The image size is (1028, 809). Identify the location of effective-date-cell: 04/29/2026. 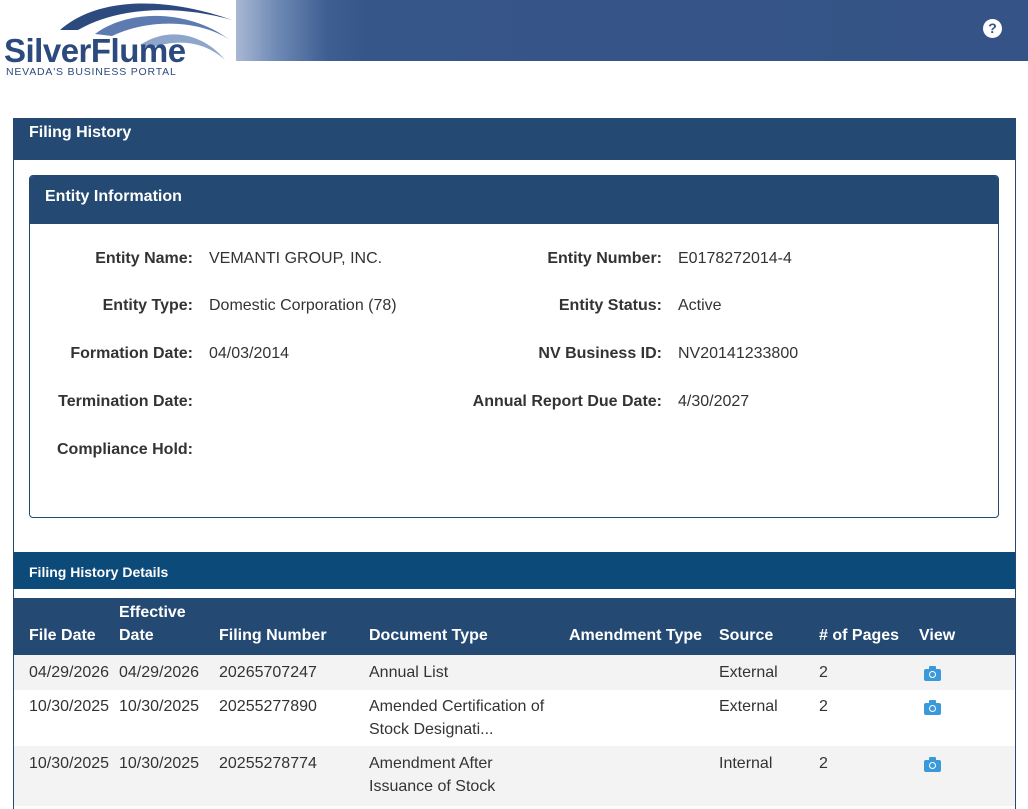
(159, 672).